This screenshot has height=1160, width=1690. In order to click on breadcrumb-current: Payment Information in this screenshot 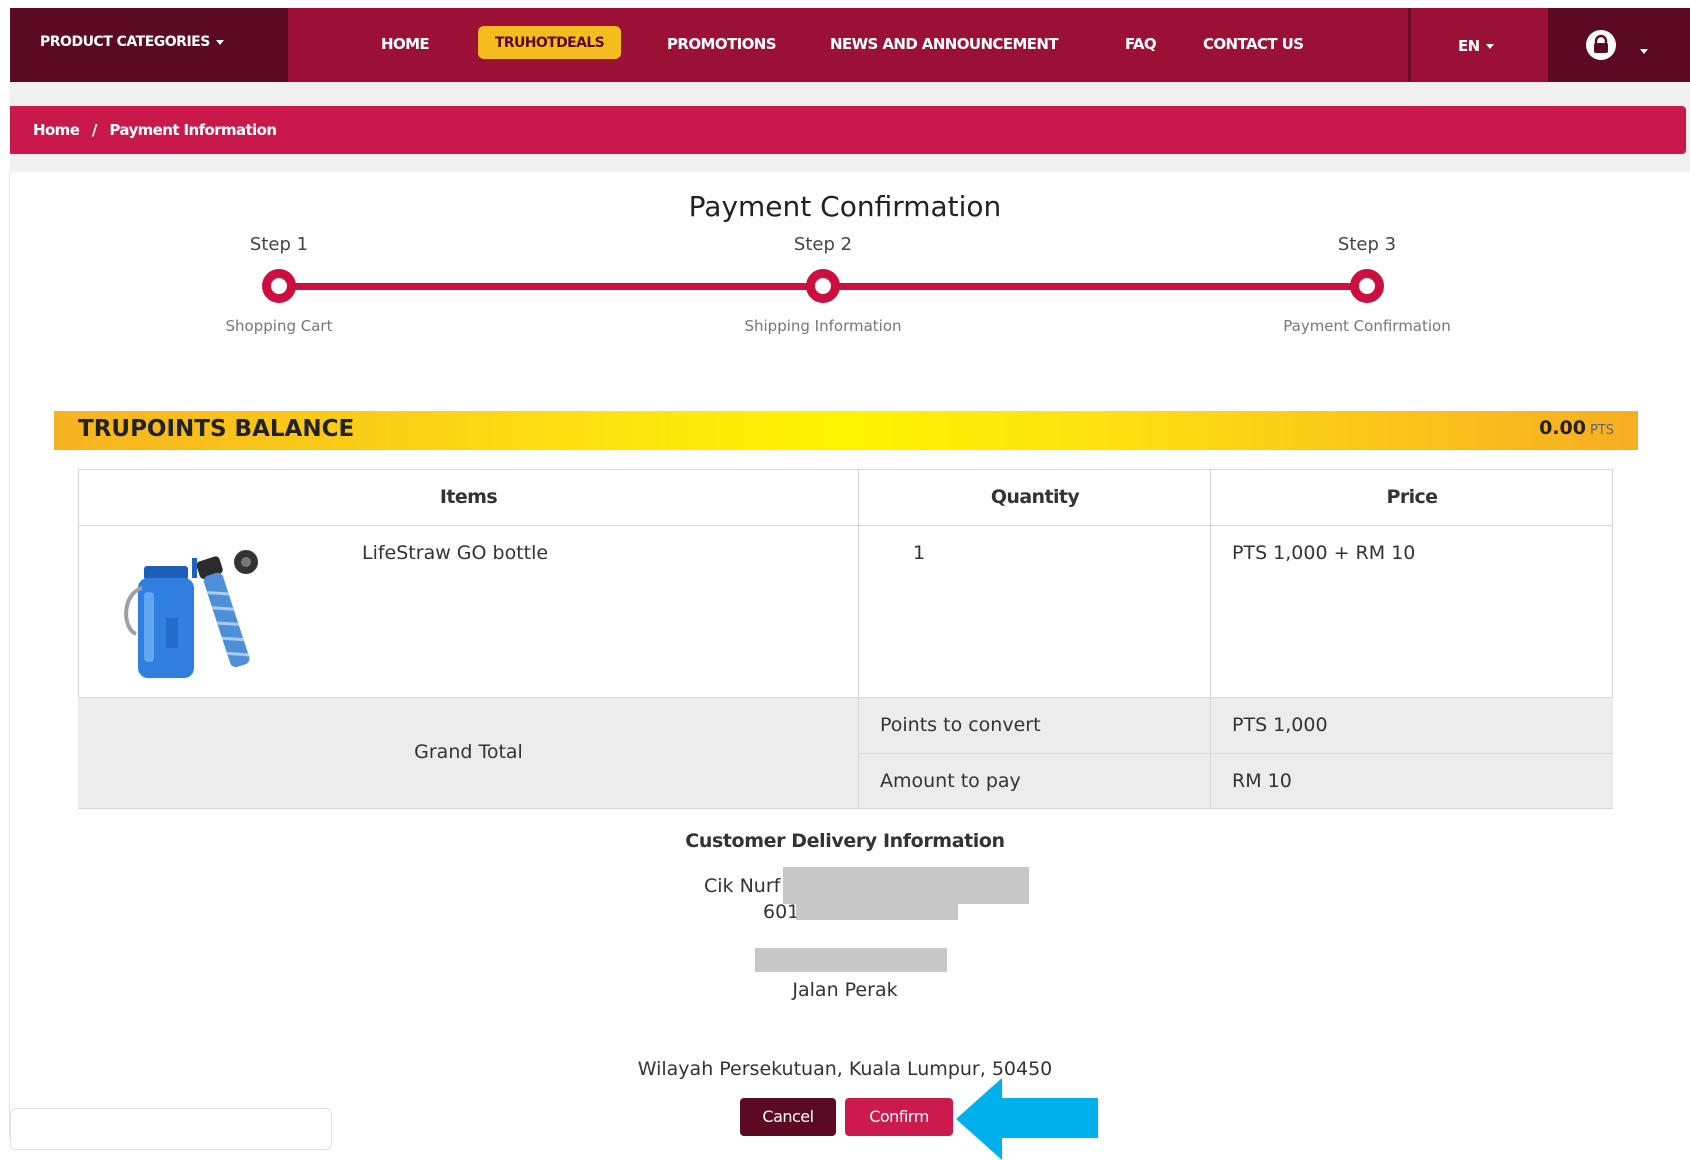, I will do `click(193, 130)`.